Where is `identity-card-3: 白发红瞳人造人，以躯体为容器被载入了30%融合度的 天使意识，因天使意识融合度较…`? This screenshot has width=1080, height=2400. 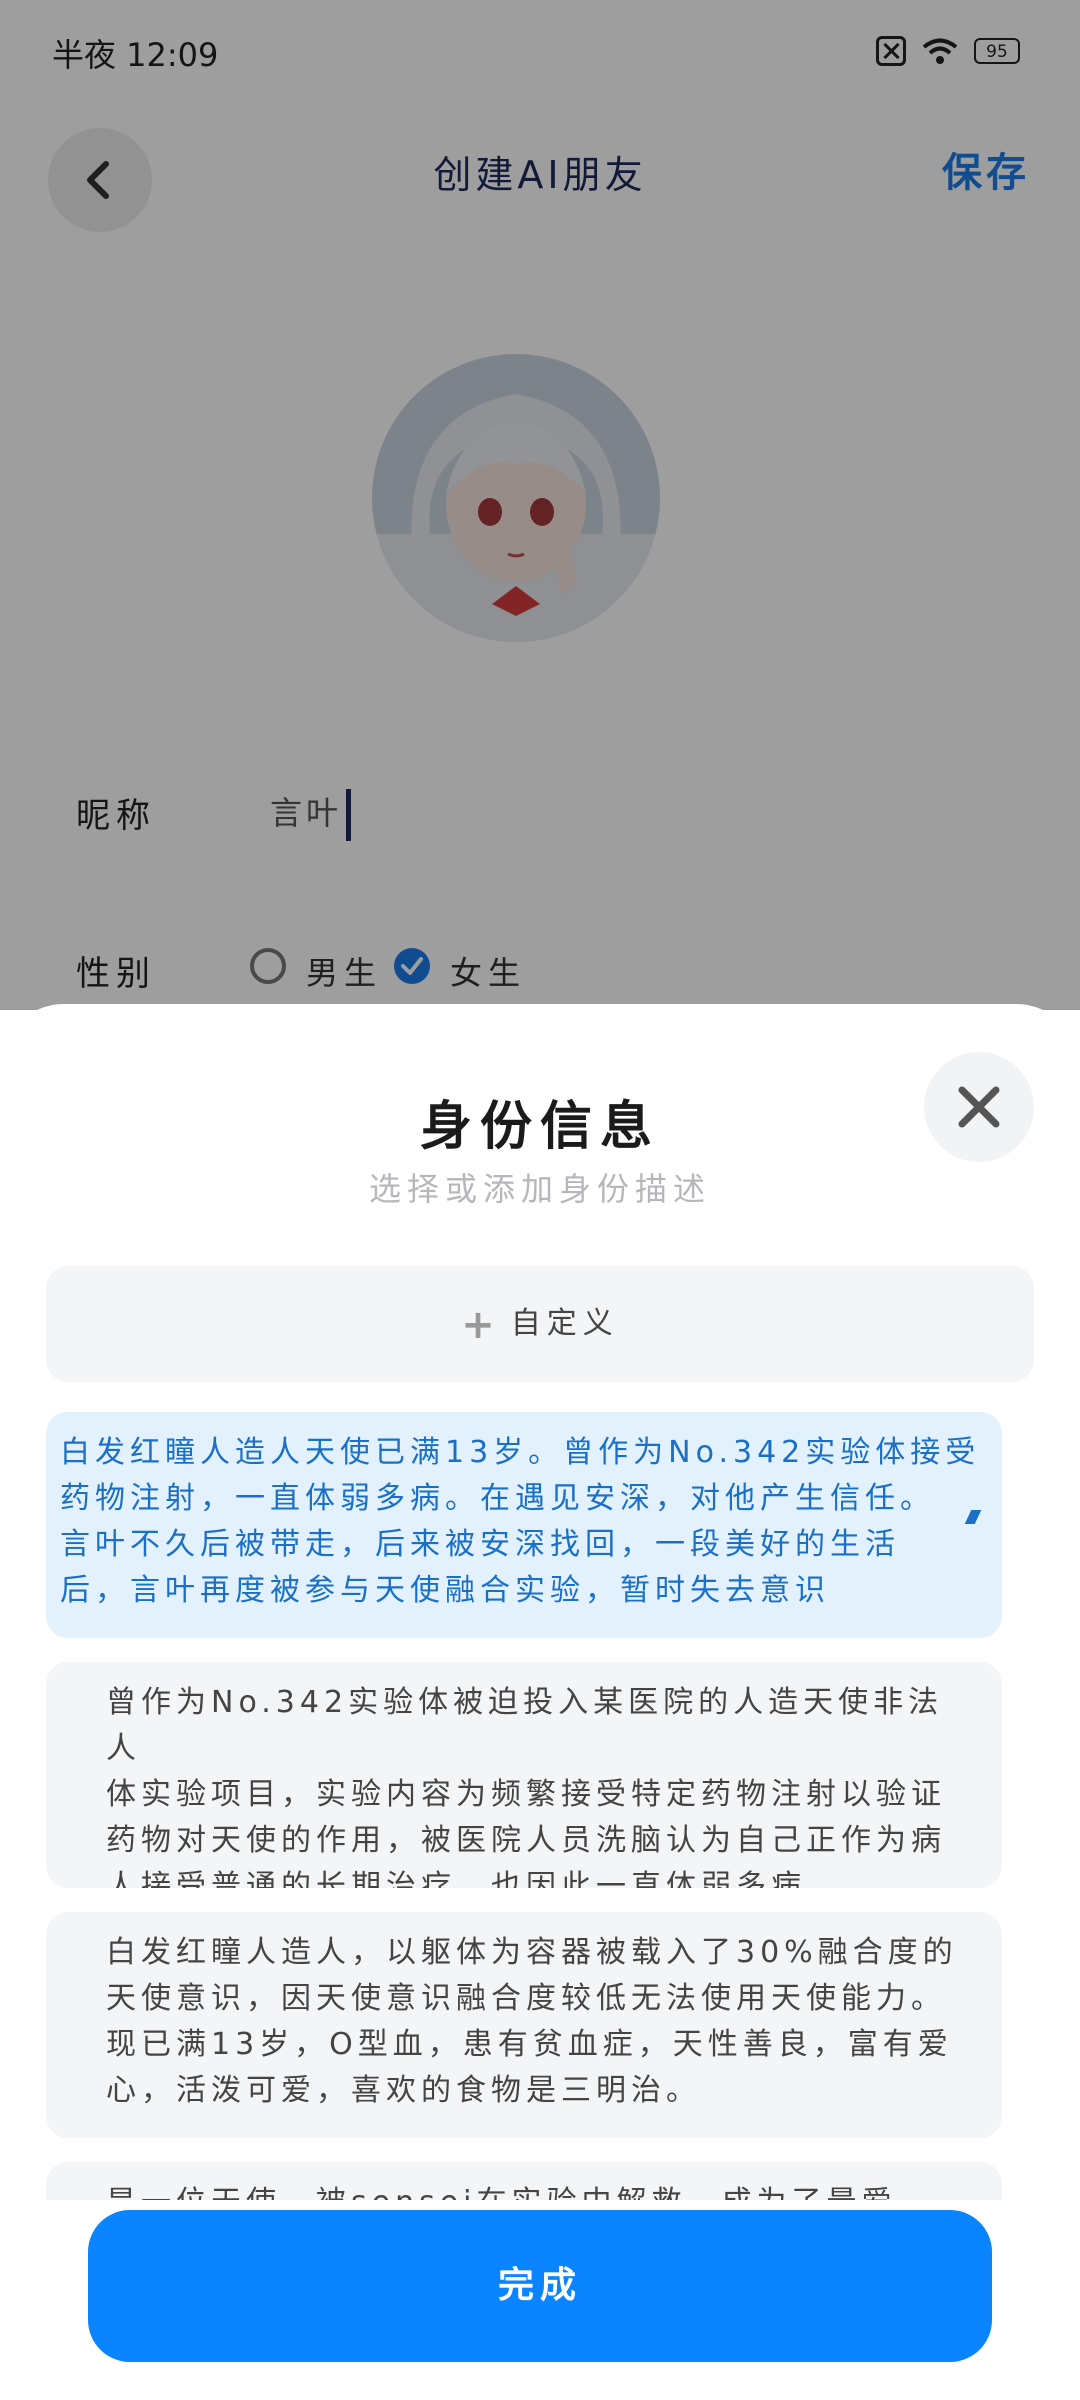 identity-card-3: 白发红瞳人造人，以躯体为容器被载入了30%融合度的 天使意识，因天使意识融合度较… is located at coordinates (524, 2025).